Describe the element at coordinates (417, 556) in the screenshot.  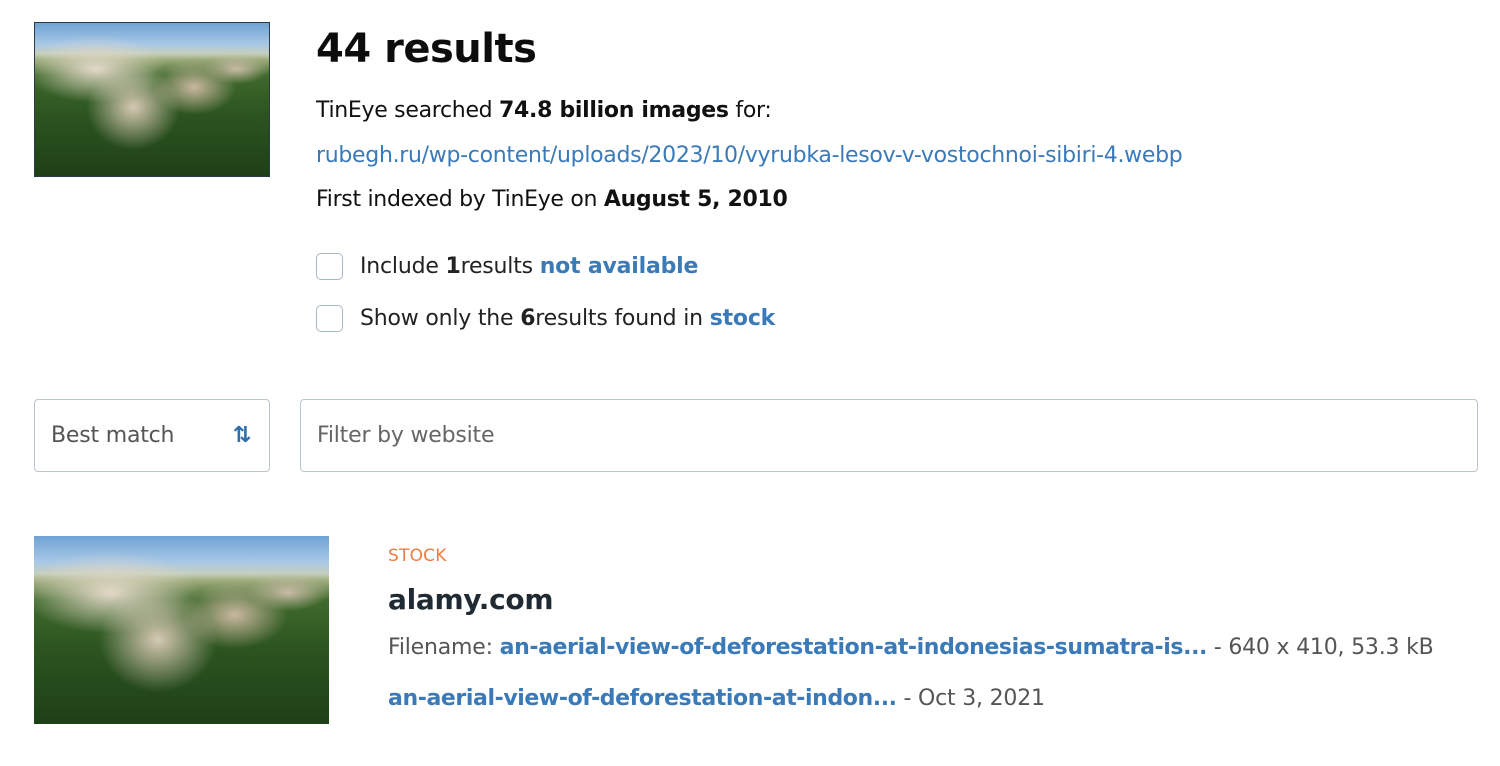
I see `stock-badge: STOCK` at that location.